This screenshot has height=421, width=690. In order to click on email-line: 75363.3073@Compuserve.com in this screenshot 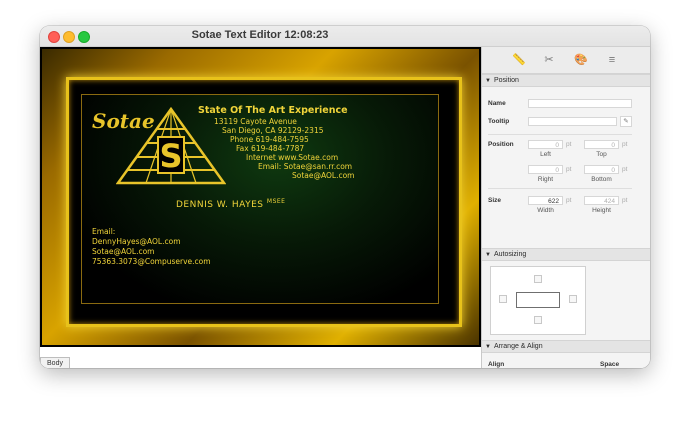, I will do `click(151, 261)`.